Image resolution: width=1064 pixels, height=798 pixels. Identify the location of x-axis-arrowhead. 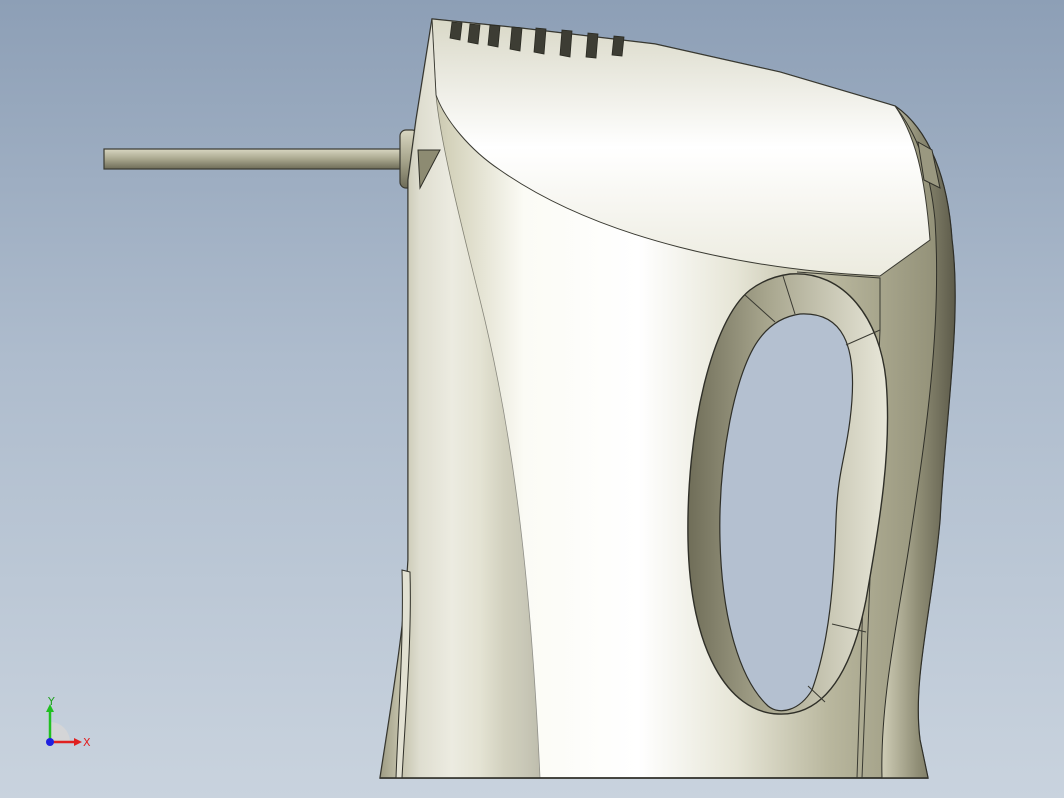
(78, 742).